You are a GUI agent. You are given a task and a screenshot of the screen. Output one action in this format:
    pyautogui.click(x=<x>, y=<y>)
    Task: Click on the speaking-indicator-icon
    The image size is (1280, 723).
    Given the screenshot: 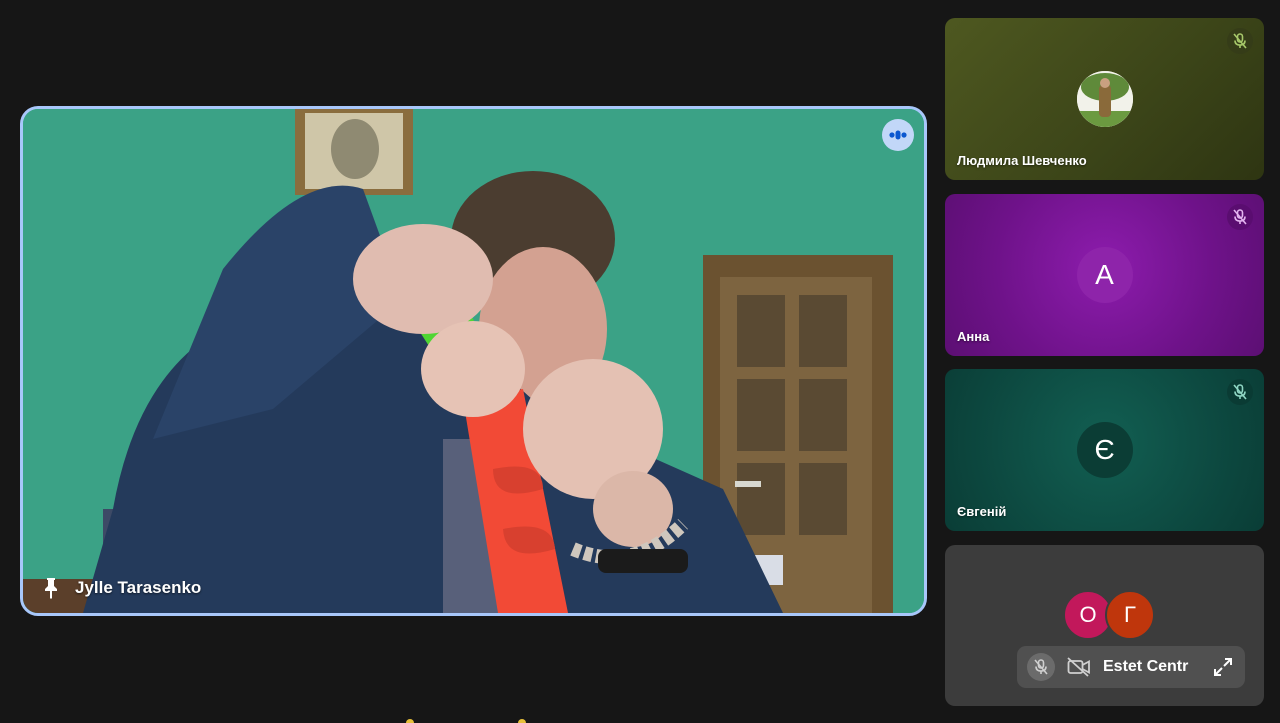 What is the action you would take?
    pyautogui.click(x=898, y=135)
    